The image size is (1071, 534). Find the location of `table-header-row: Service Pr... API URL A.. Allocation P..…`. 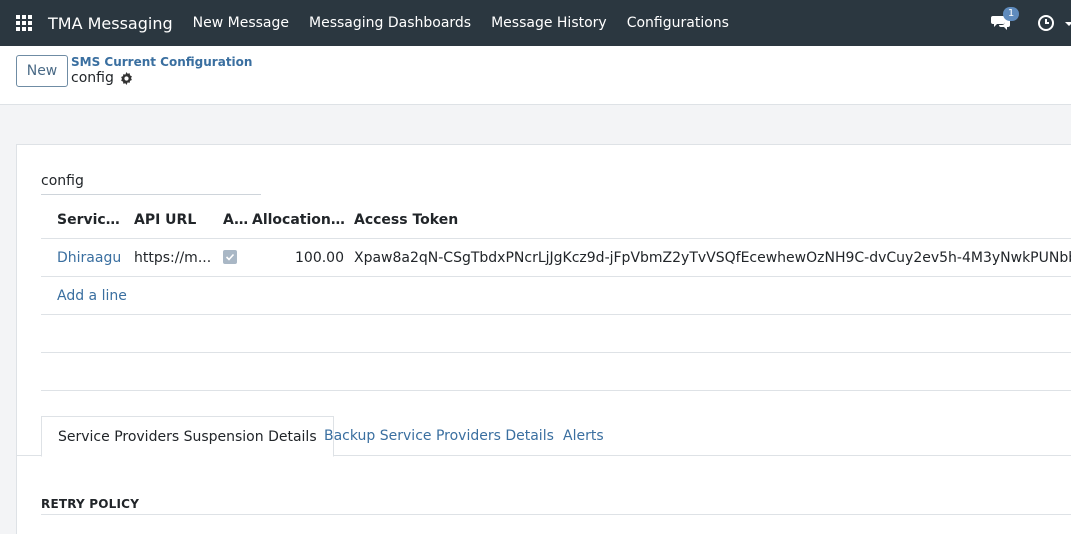

table-header-row: Service Pr... API URL A.. Allocation P..… is located at coordinates (556, 220).